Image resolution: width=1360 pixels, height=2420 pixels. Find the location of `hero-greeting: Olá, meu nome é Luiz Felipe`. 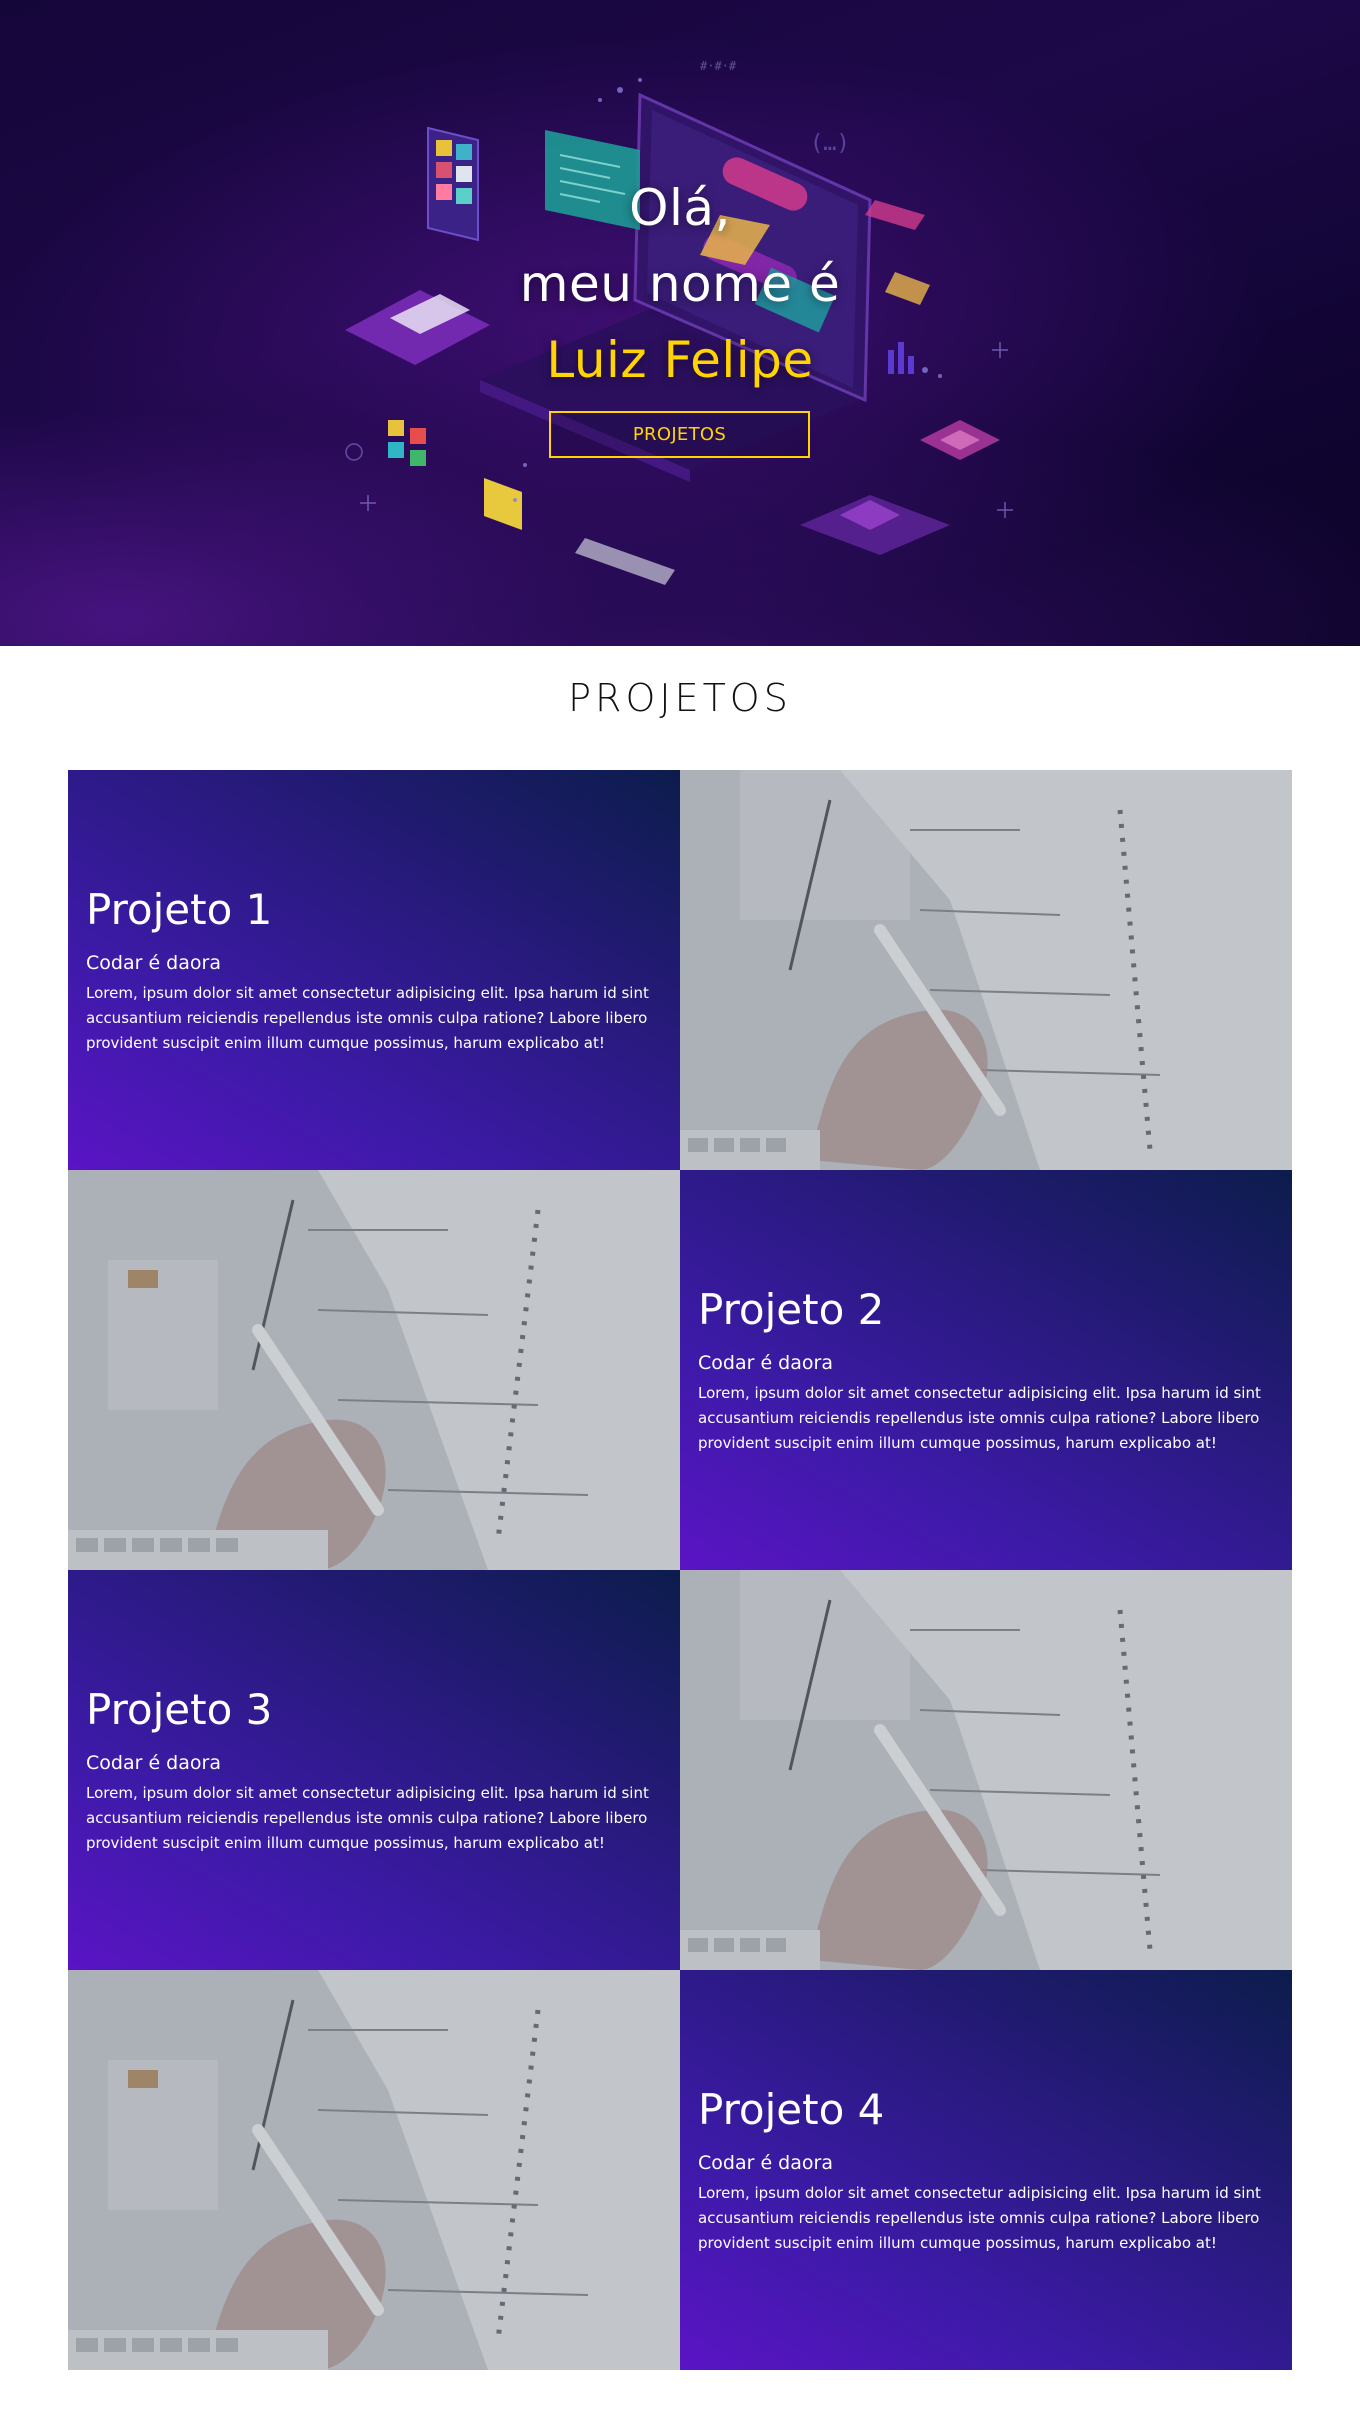

hero-greeting: Olá, meu nome é Luiz Felipe is located at coordinates (680, 284).